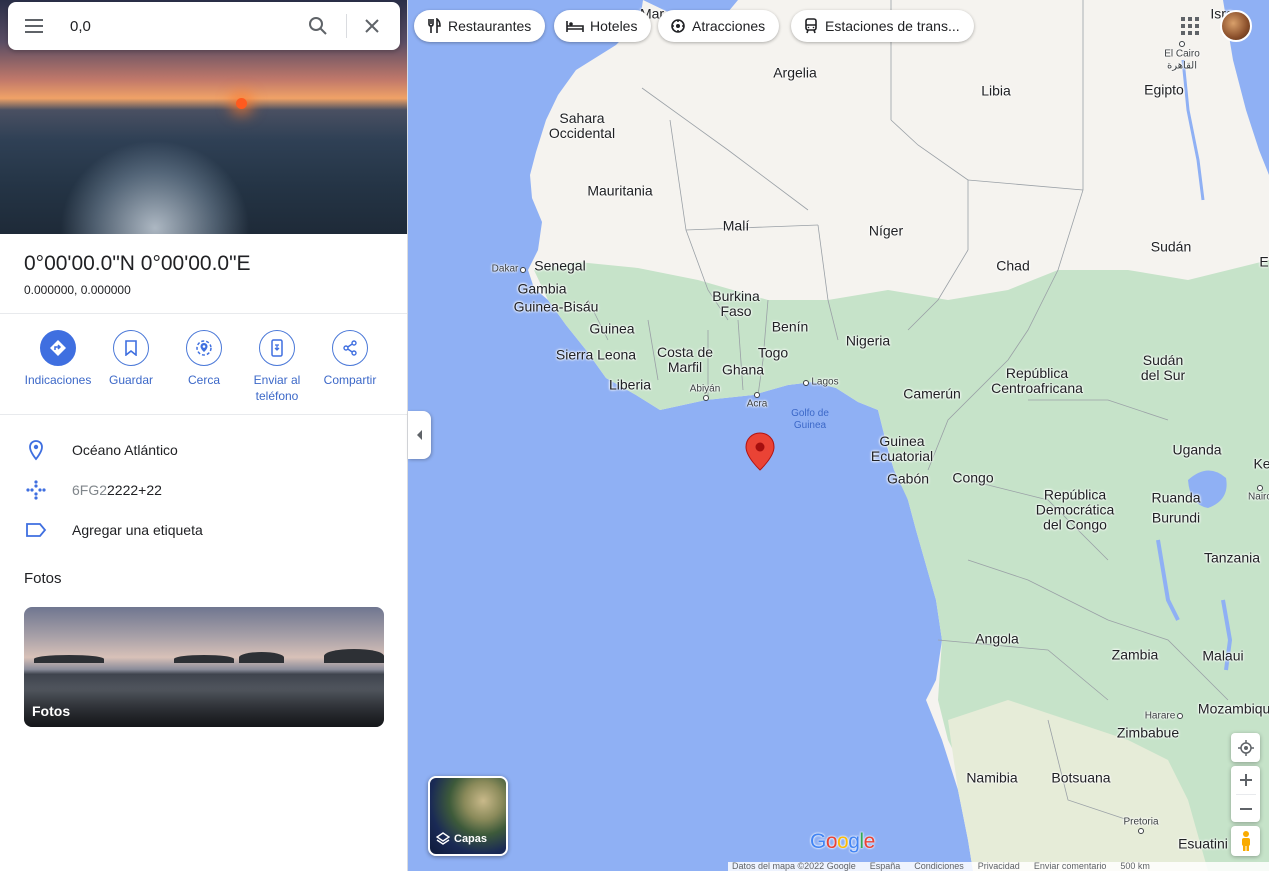 The image size is (1269, 871). Describe the element at coordinates (203, 380) in the screenshot. I see `nearby-label: Cerca` at that location.